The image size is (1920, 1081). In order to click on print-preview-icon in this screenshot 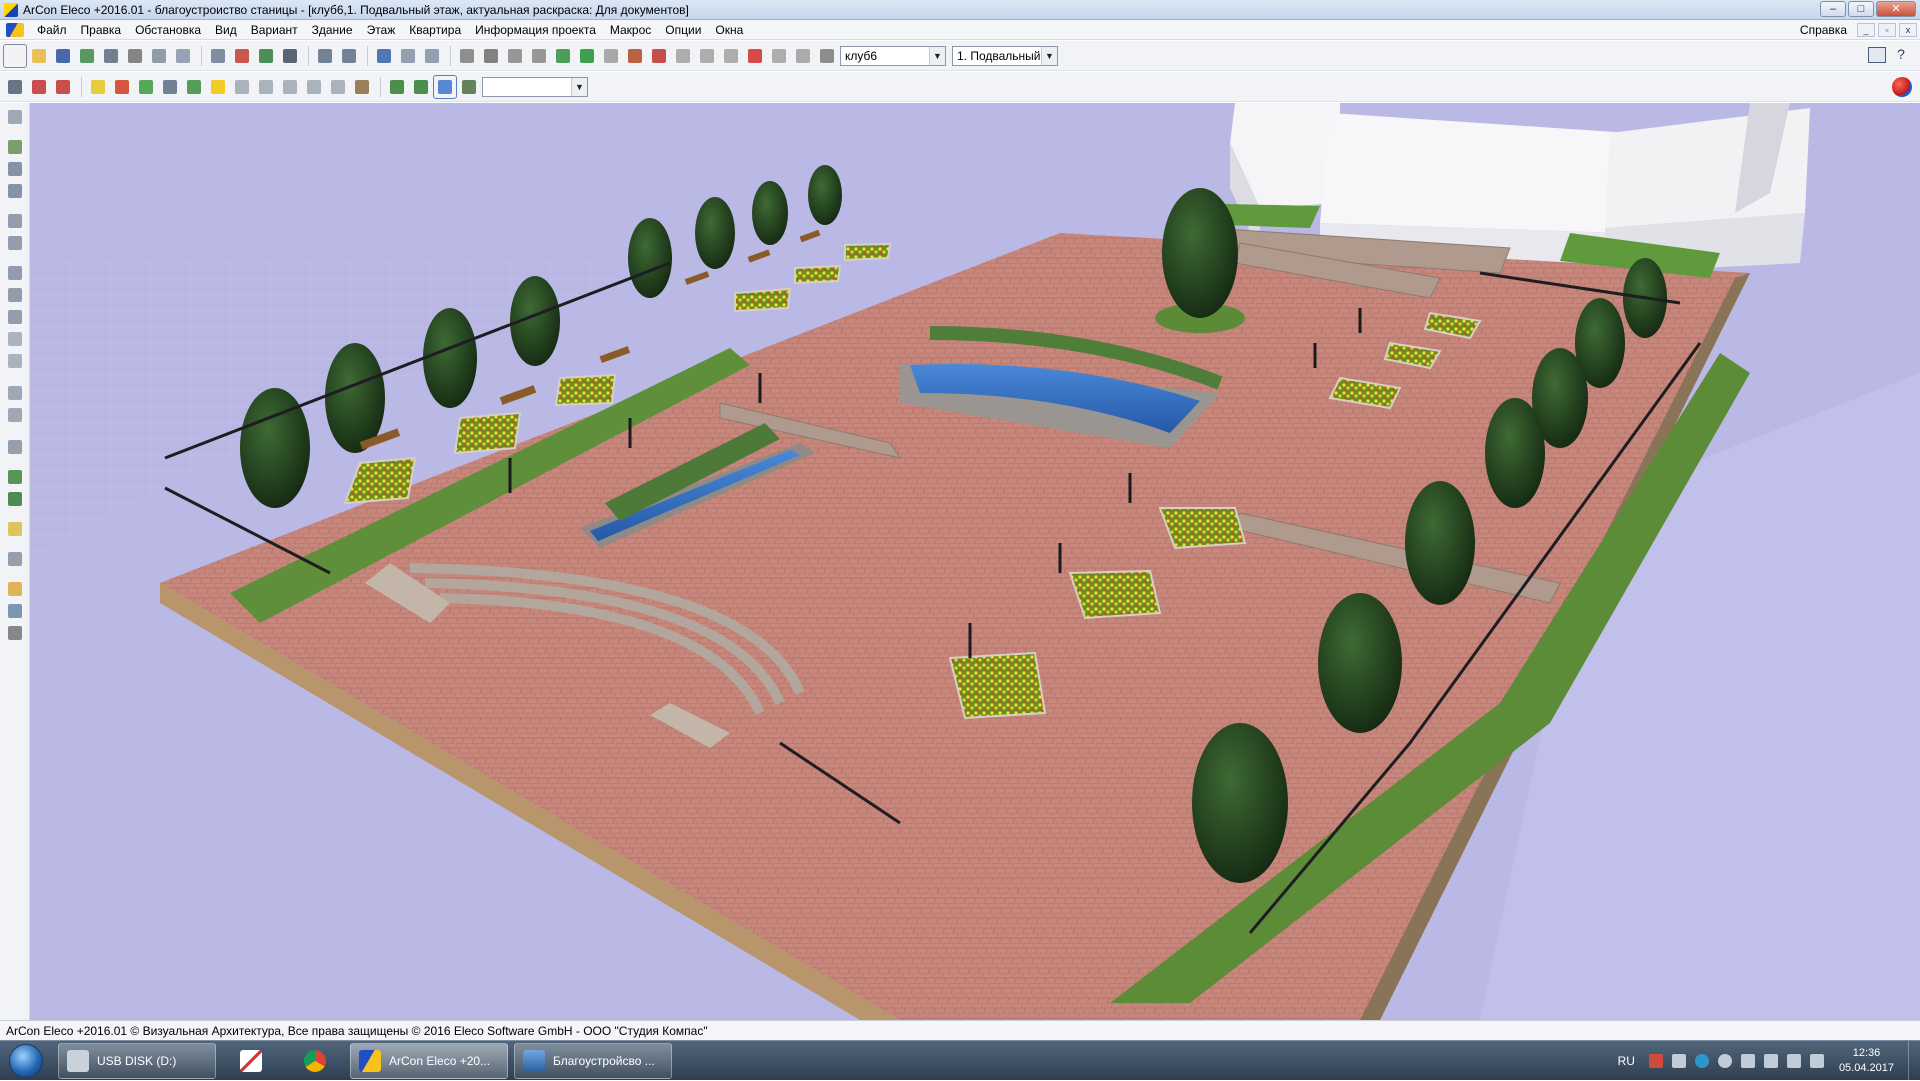, I will do `click(183, 56)`.